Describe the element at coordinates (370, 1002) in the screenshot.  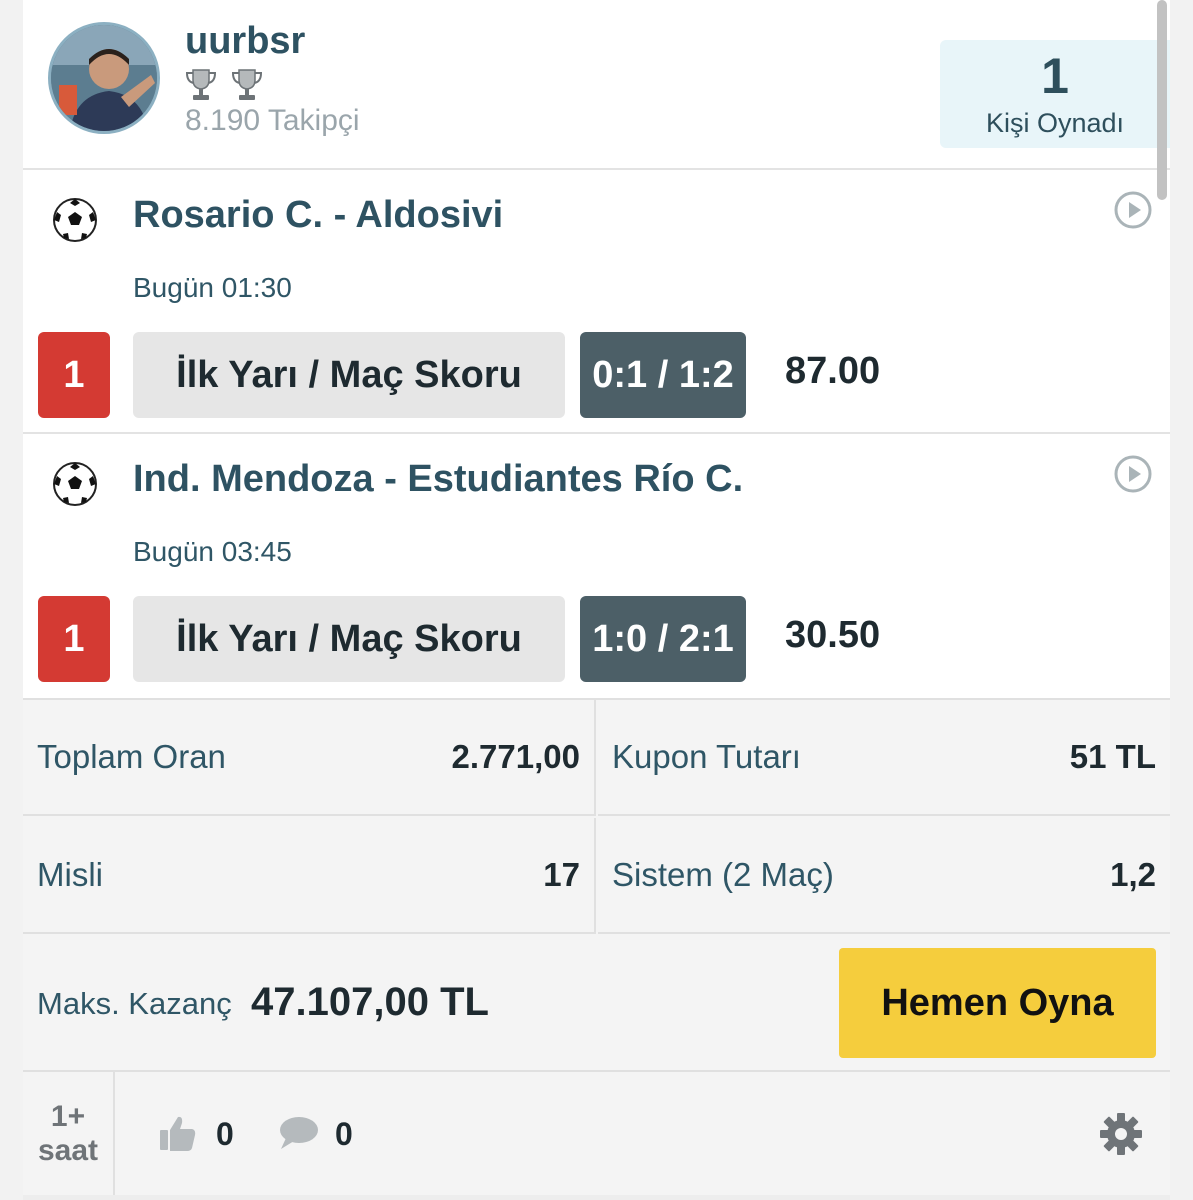
I see `max-win-value: 47.107,00 TL` at that location.